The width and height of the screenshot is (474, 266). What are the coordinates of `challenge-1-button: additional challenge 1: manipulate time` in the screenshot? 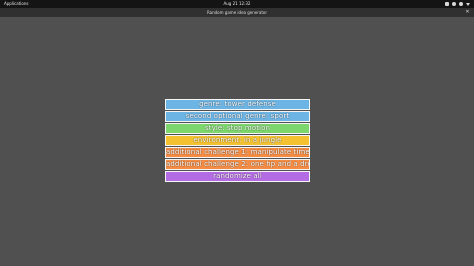 It's located at (237, 152).